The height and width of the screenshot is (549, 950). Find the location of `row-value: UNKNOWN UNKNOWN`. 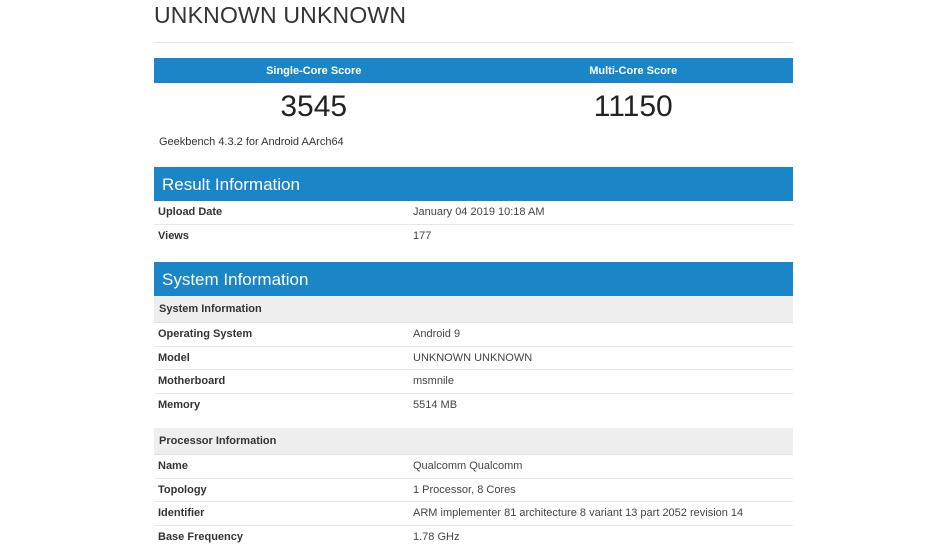

row-value: UNKNOWN UNKNOWN is located at coordinates (473, 357).